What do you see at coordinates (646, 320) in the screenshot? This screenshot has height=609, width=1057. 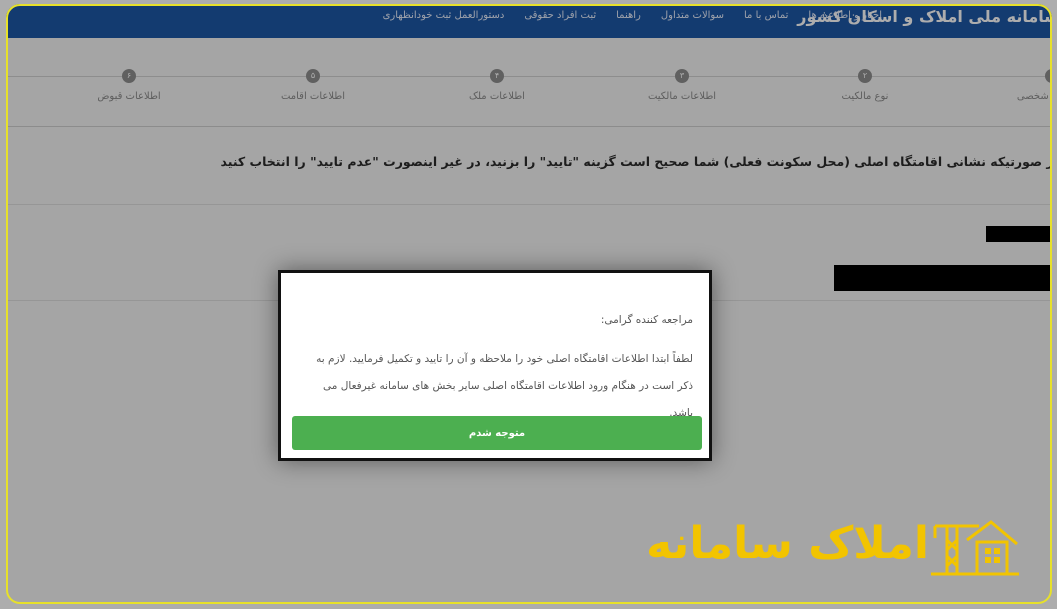 I see `modal-greeting: مراجعه کننده گرامی:` at bounding box center [646, 320].